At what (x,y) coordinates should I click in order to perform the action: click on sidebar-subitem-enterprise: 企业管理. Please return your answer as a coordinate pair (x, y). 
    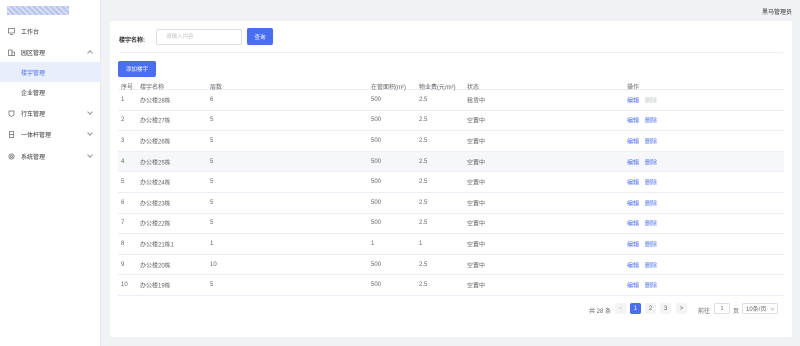
    Looking at the image, I should click on (50, 92).